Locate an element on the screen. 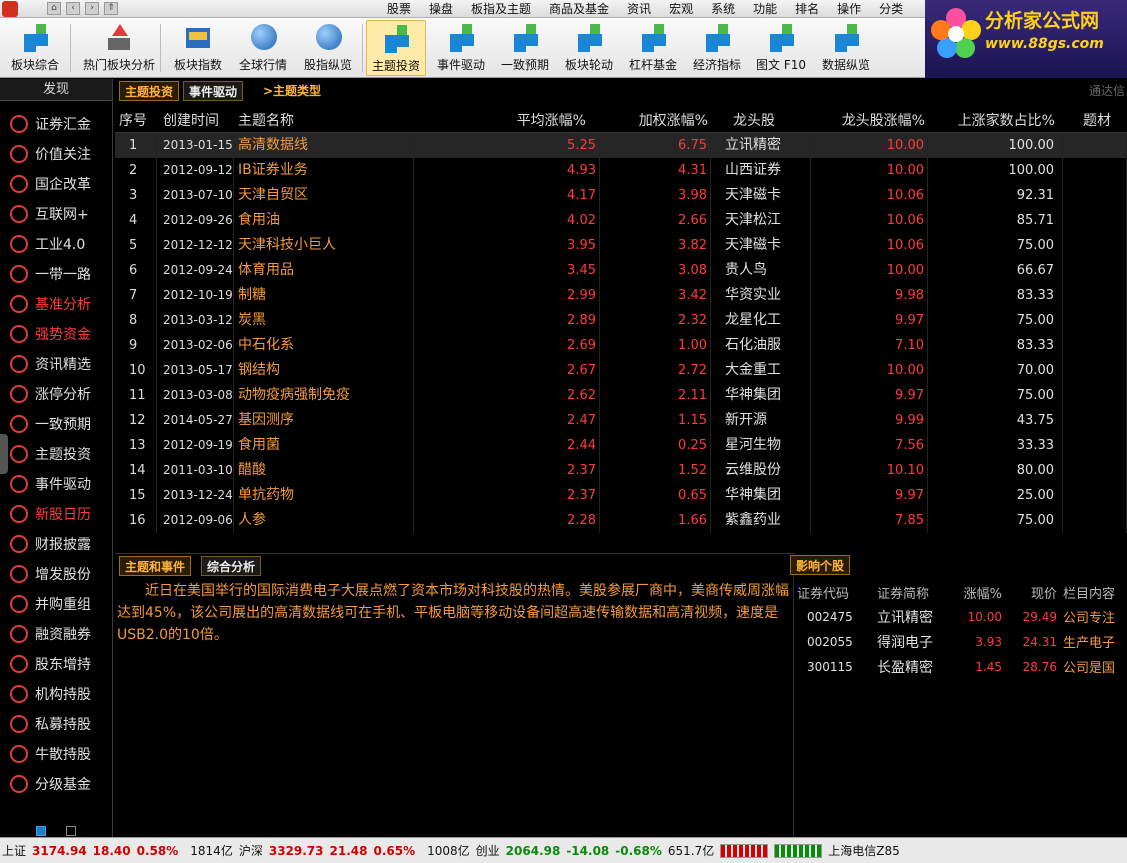 This screenshot has width=1127, height=863. sidebar-item: 互联网+ is located at coordinates (56, 214).